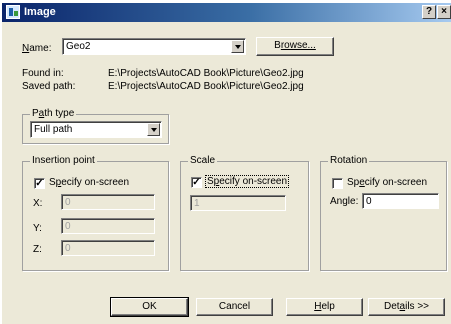 The height and width of the screenshot is (324, 451). Describe the element at coordinates (238, 203) in the screenshot. I see `scale-input: 1` at that location.